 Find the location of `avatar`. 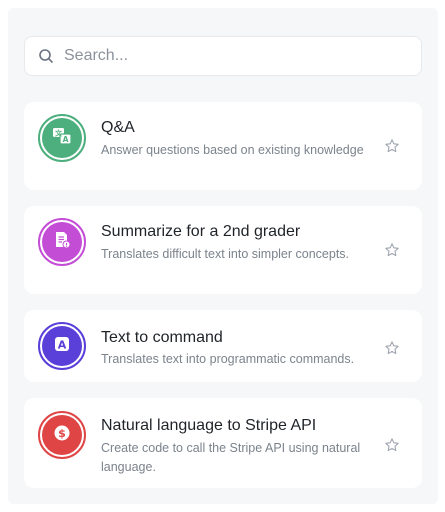

avatar is located at coordinates (62, 242).